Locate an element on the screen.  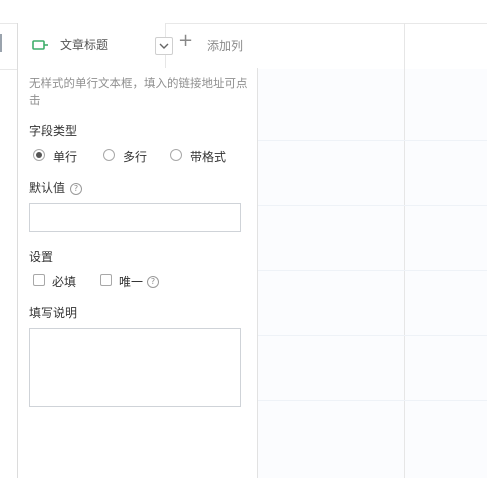
column-dropdown-button is located at coordinates (164, 46).